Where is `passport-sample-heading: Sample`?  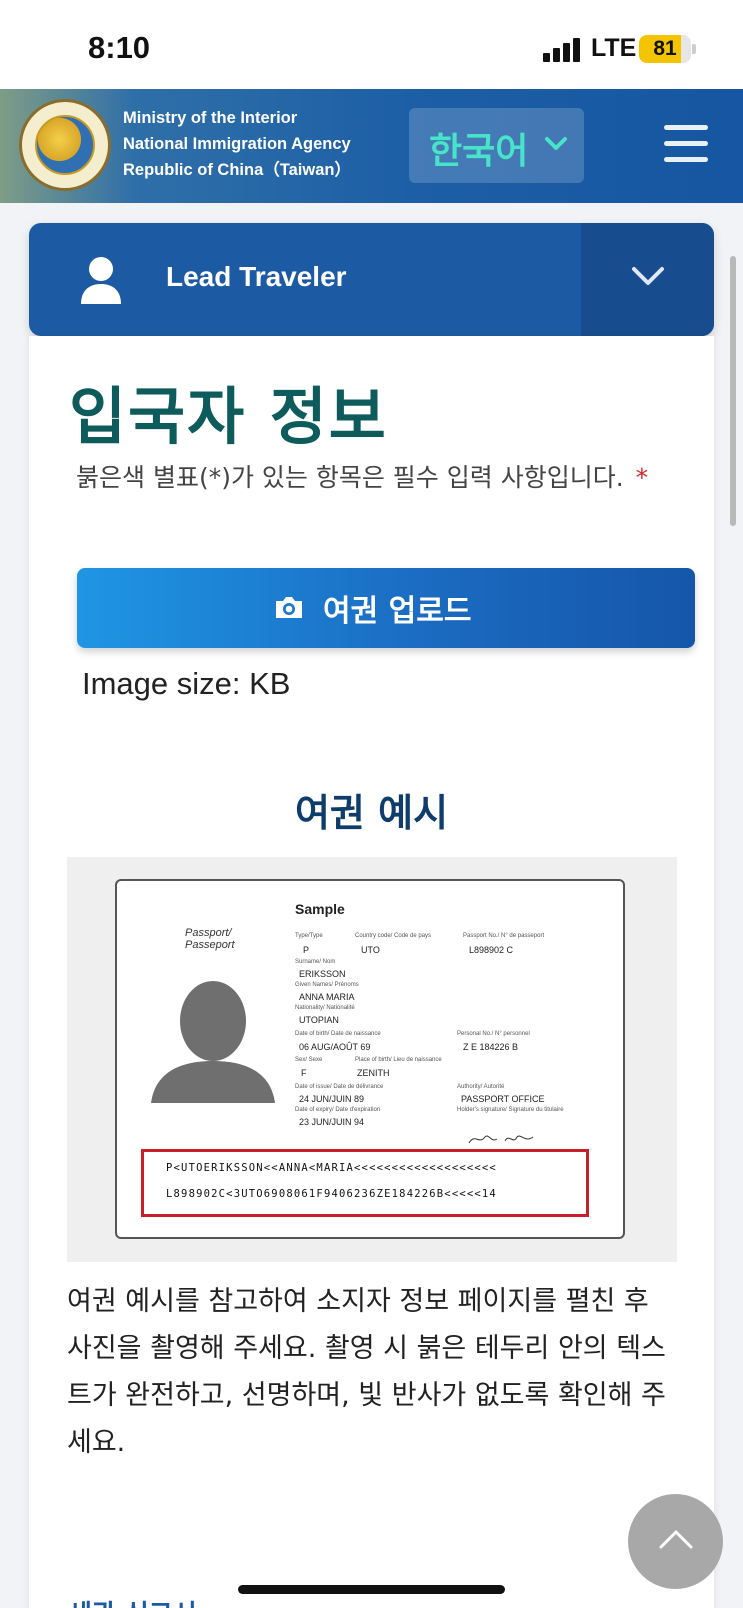
passport-sample-heading: Sample is located at coordinates (320, 909).